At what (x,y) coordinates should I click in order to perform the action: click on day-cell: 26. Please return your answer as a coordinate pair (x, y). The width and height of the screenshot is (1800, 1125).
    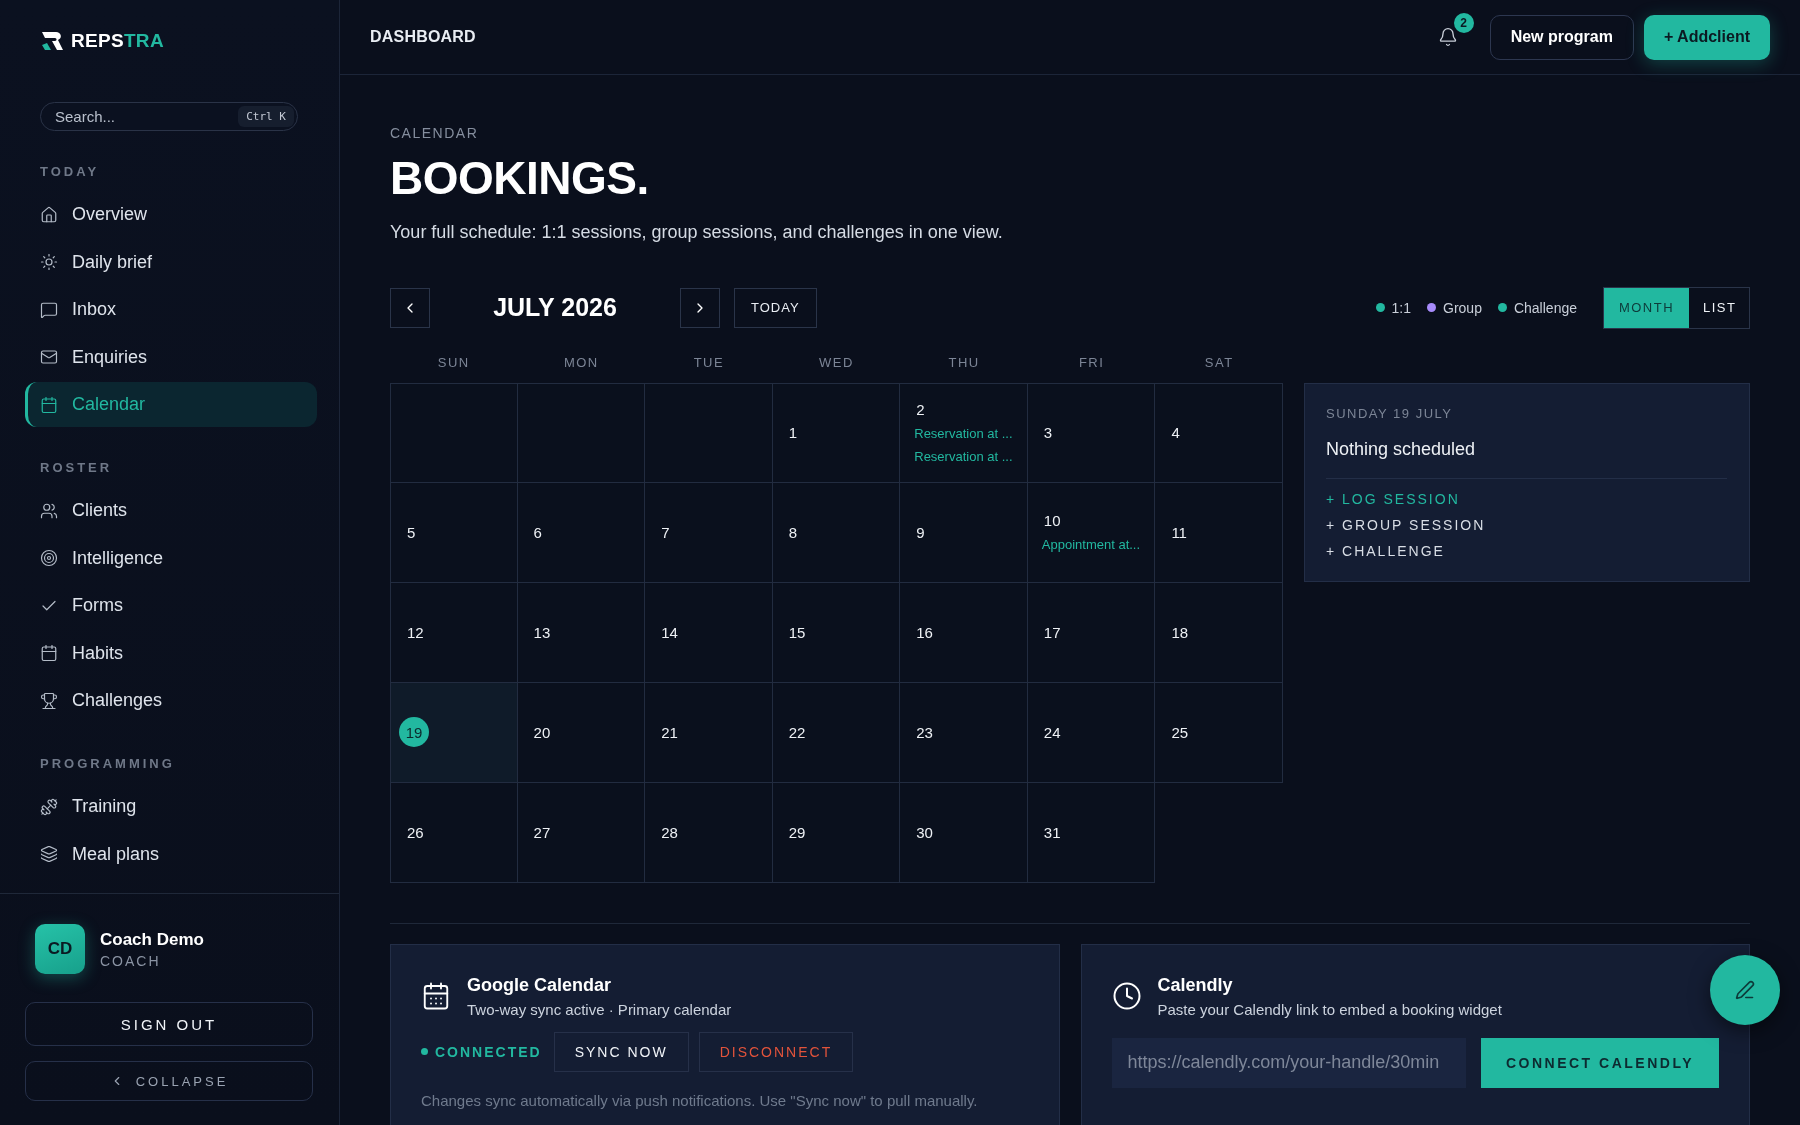
    Looking at the image, I should click on (454, 832).